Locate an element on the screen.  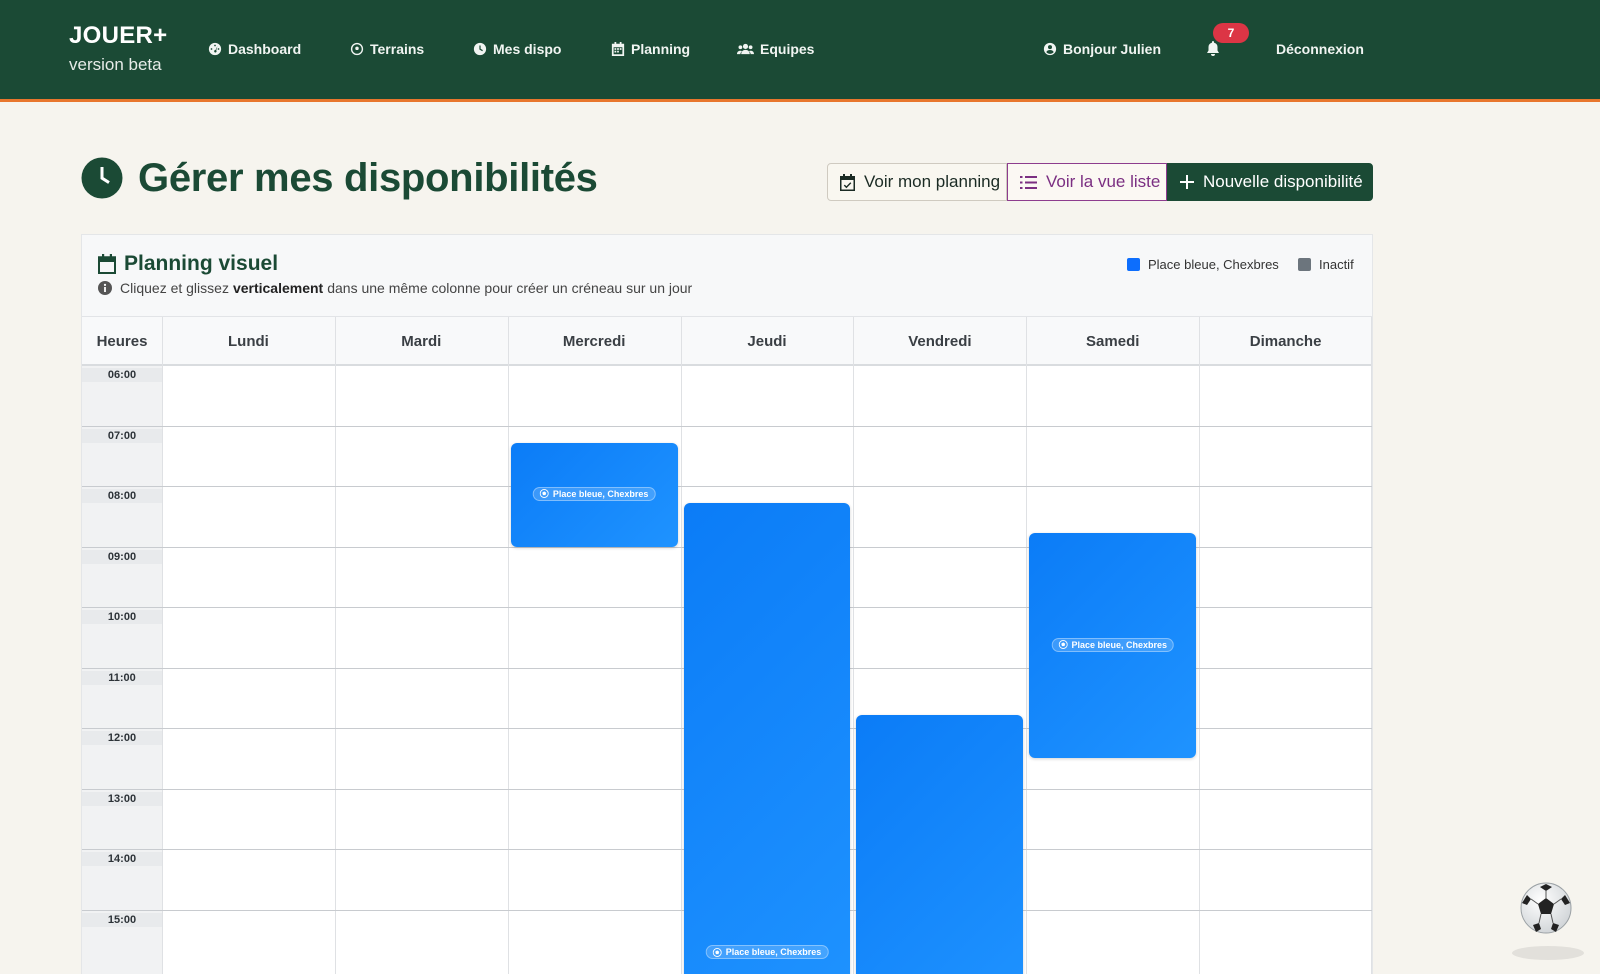
info-circle-icon is located at coordinates (105, 288).